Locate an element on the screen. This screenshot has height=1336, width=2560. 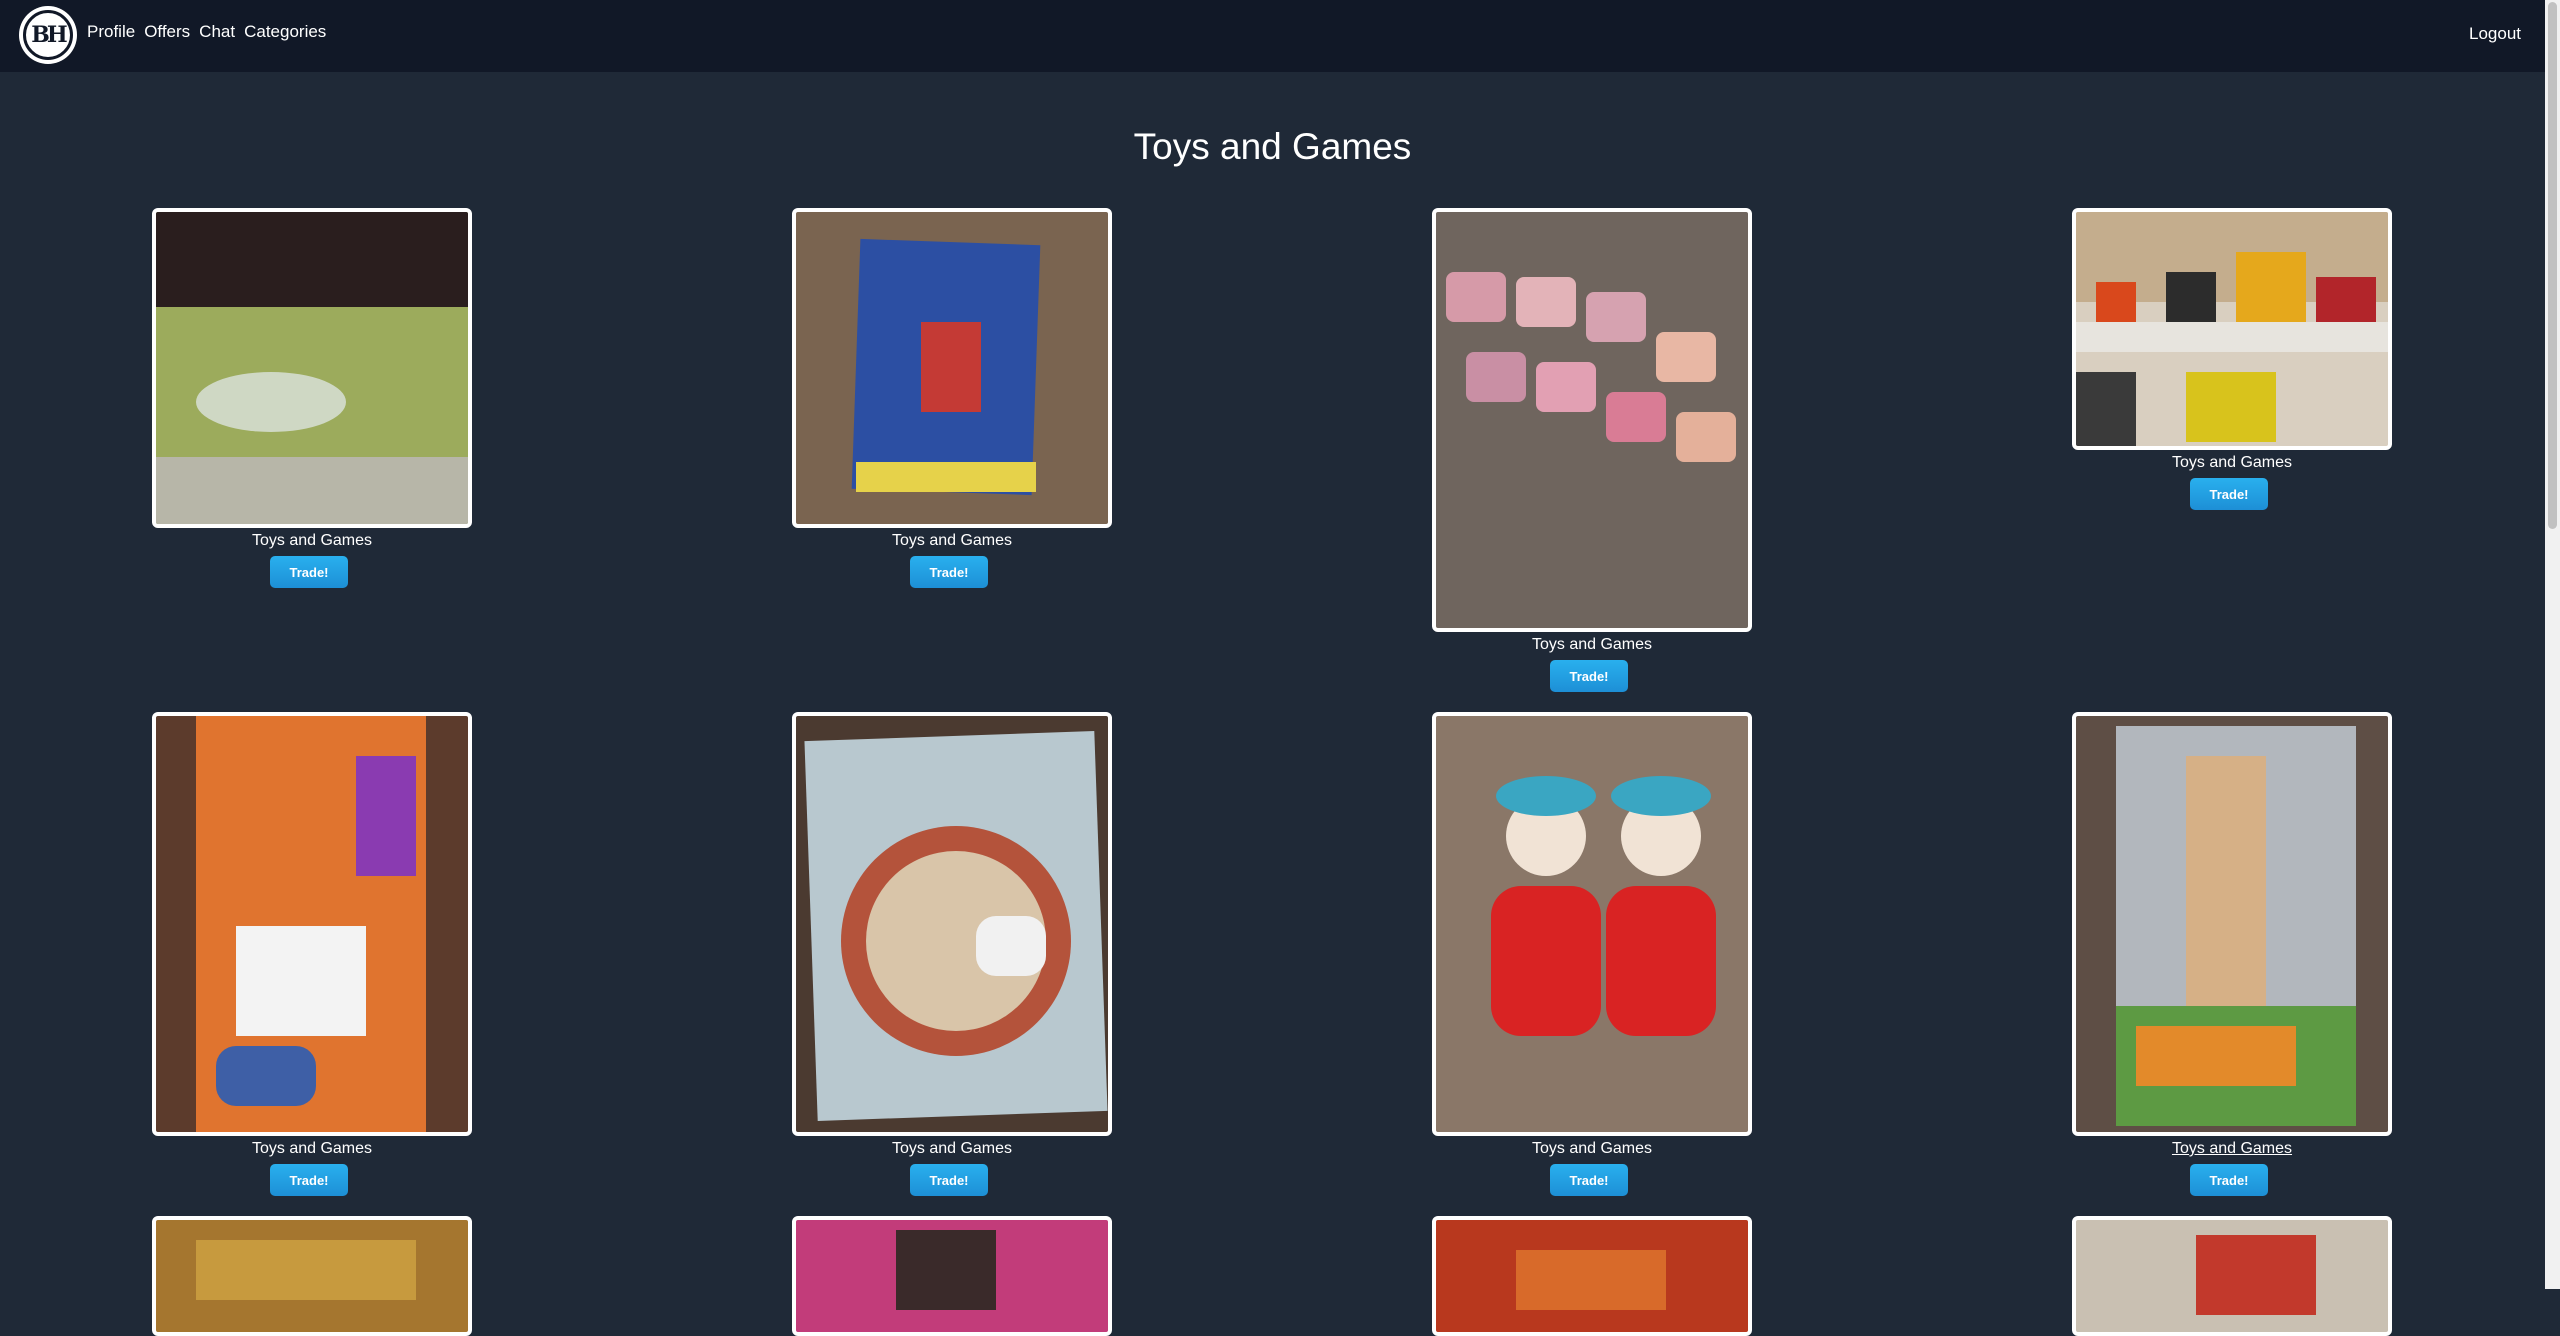
nav-profile: Profile is located at coordinates (111, 32).